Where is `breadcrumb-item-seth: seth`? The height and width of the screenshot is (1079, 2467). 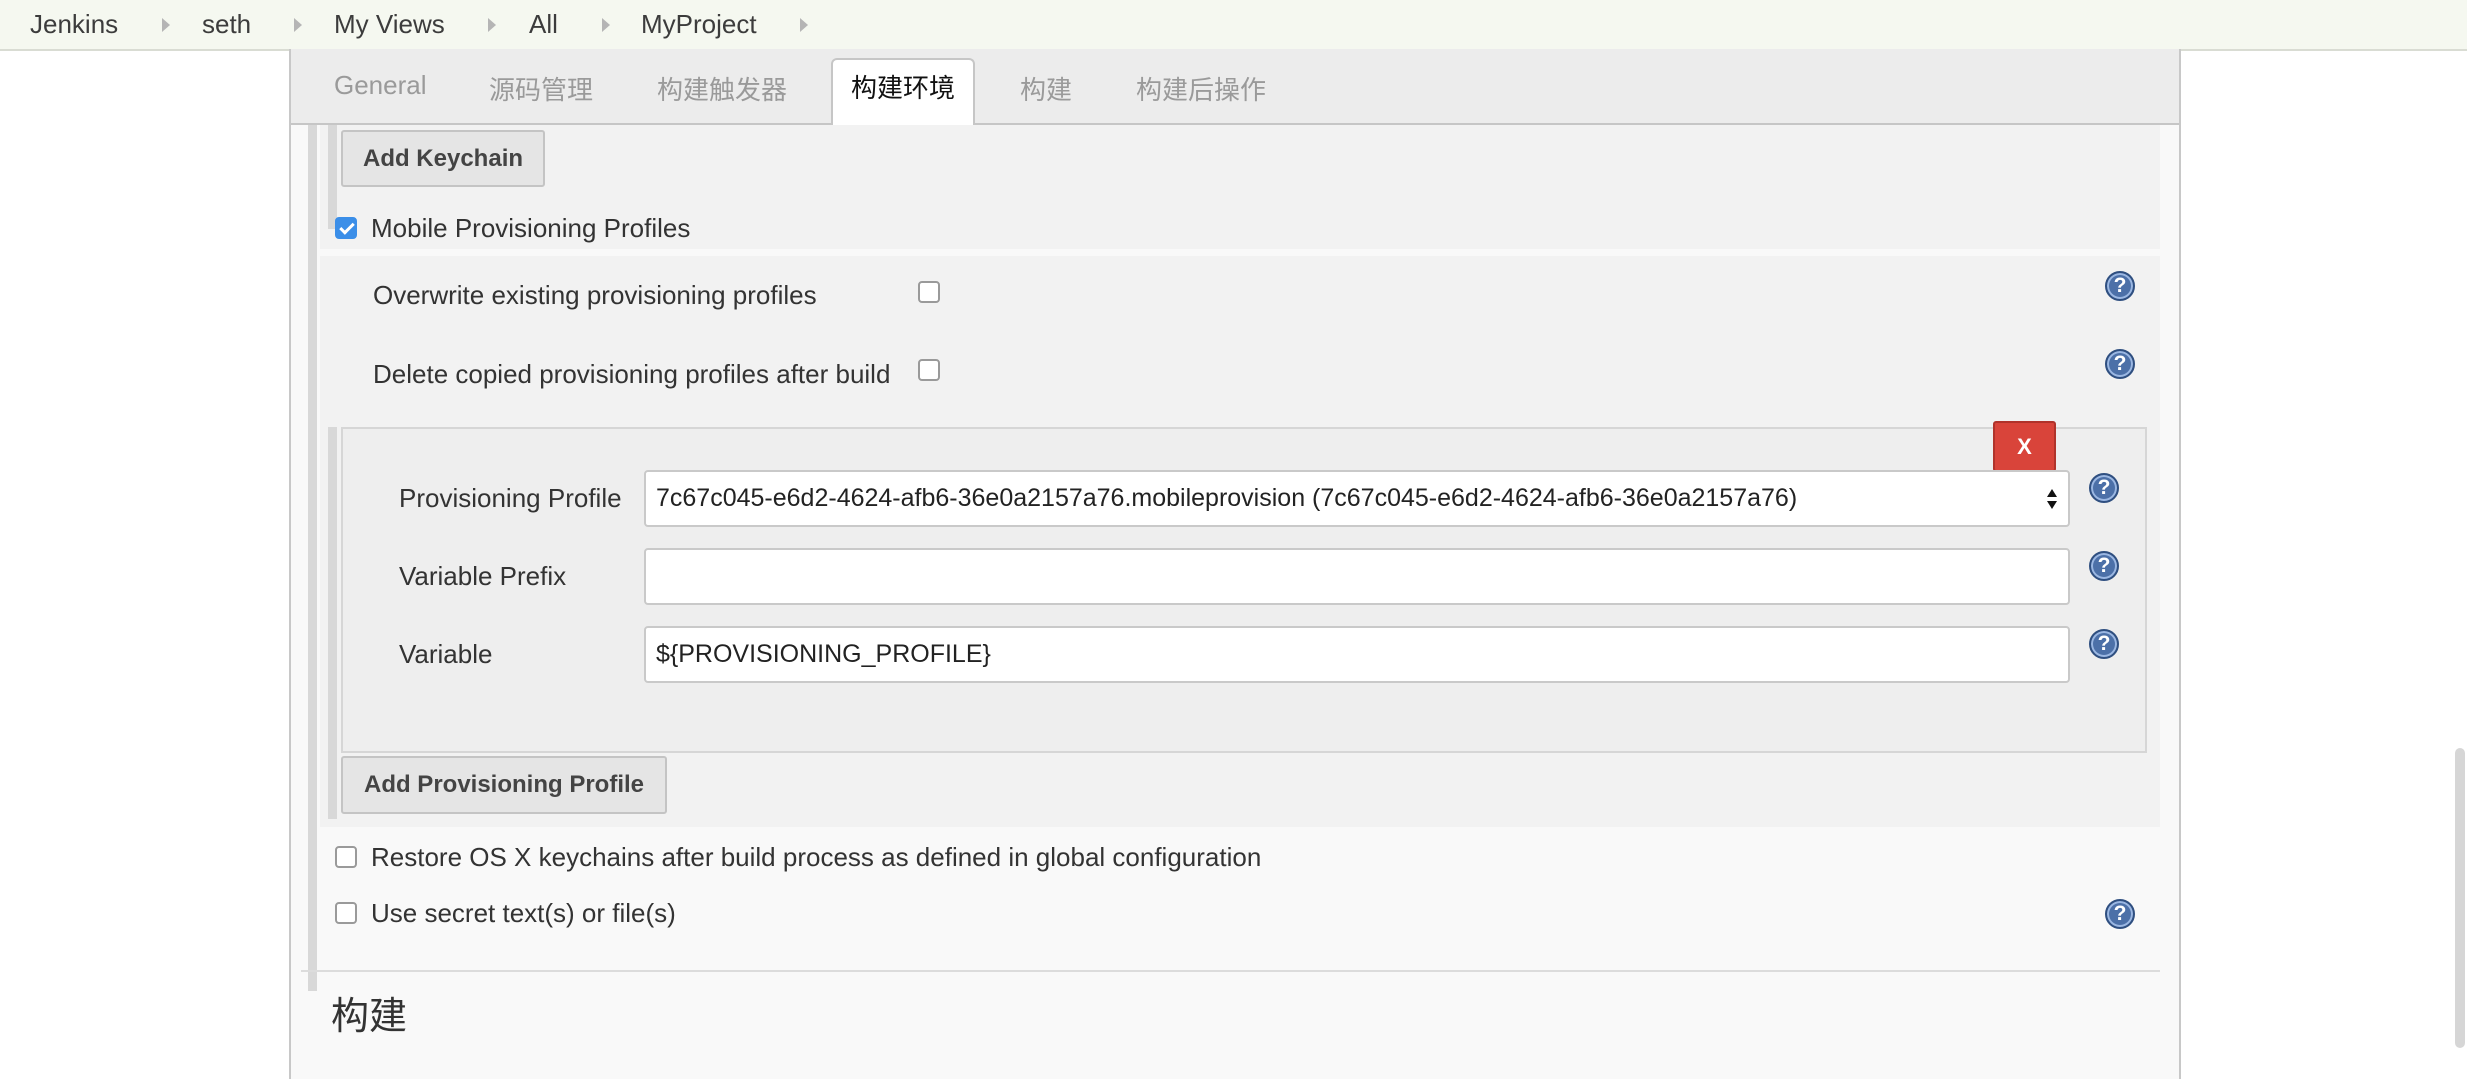 breadcrumb-item-seth: seth is located at coordinates (226, 24).